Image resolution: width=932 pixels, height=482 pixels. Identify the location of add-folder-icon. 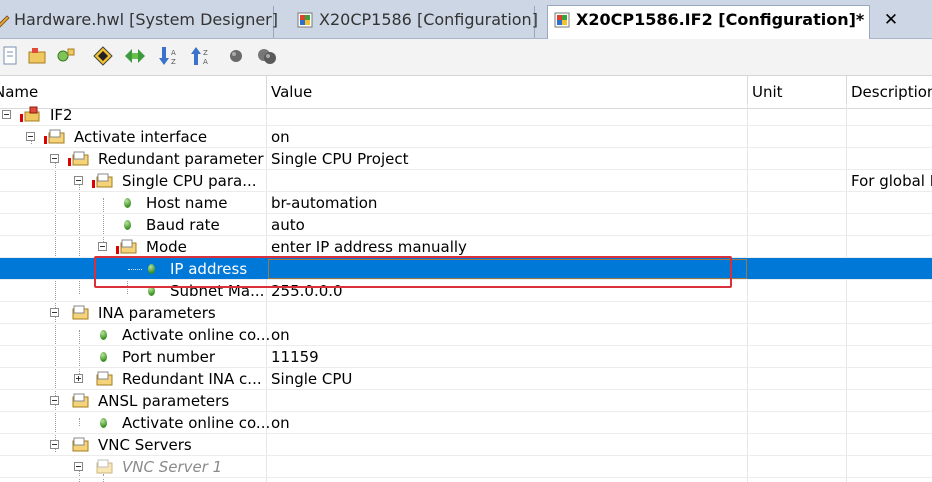
(38, 56).